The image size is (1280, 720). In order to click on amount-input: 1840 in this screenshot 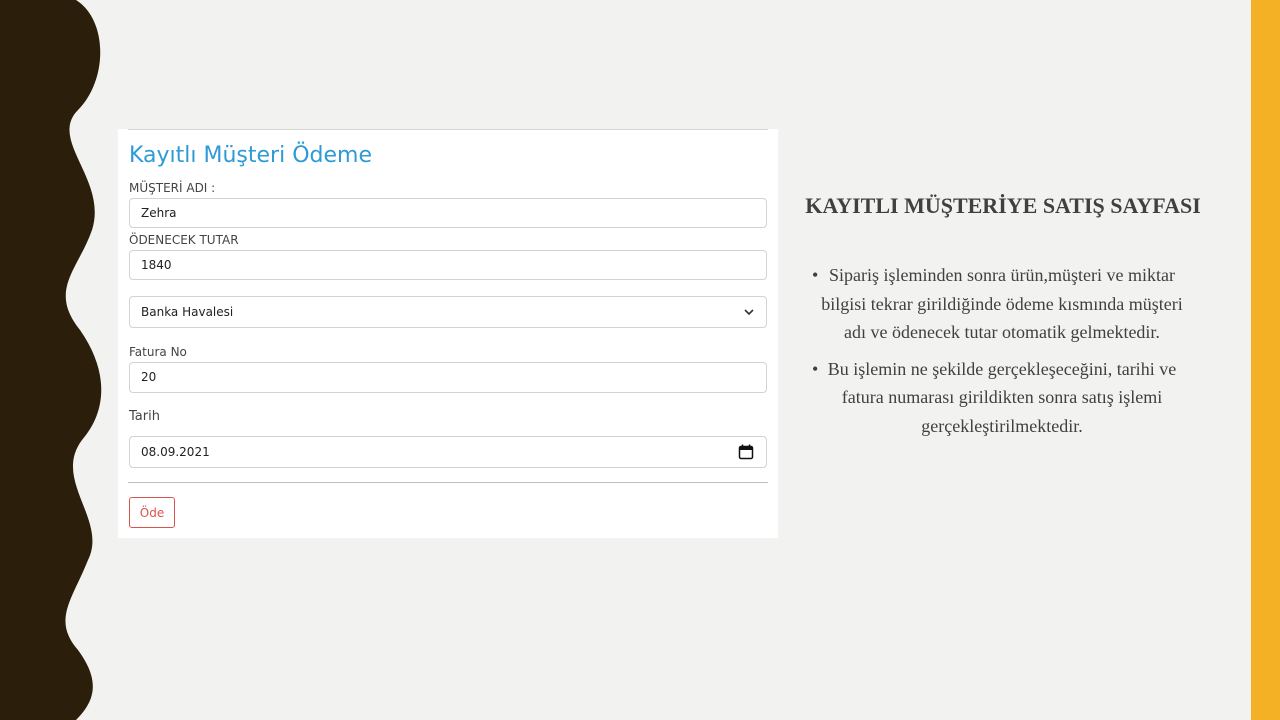, I will do `click(448, 265)`.